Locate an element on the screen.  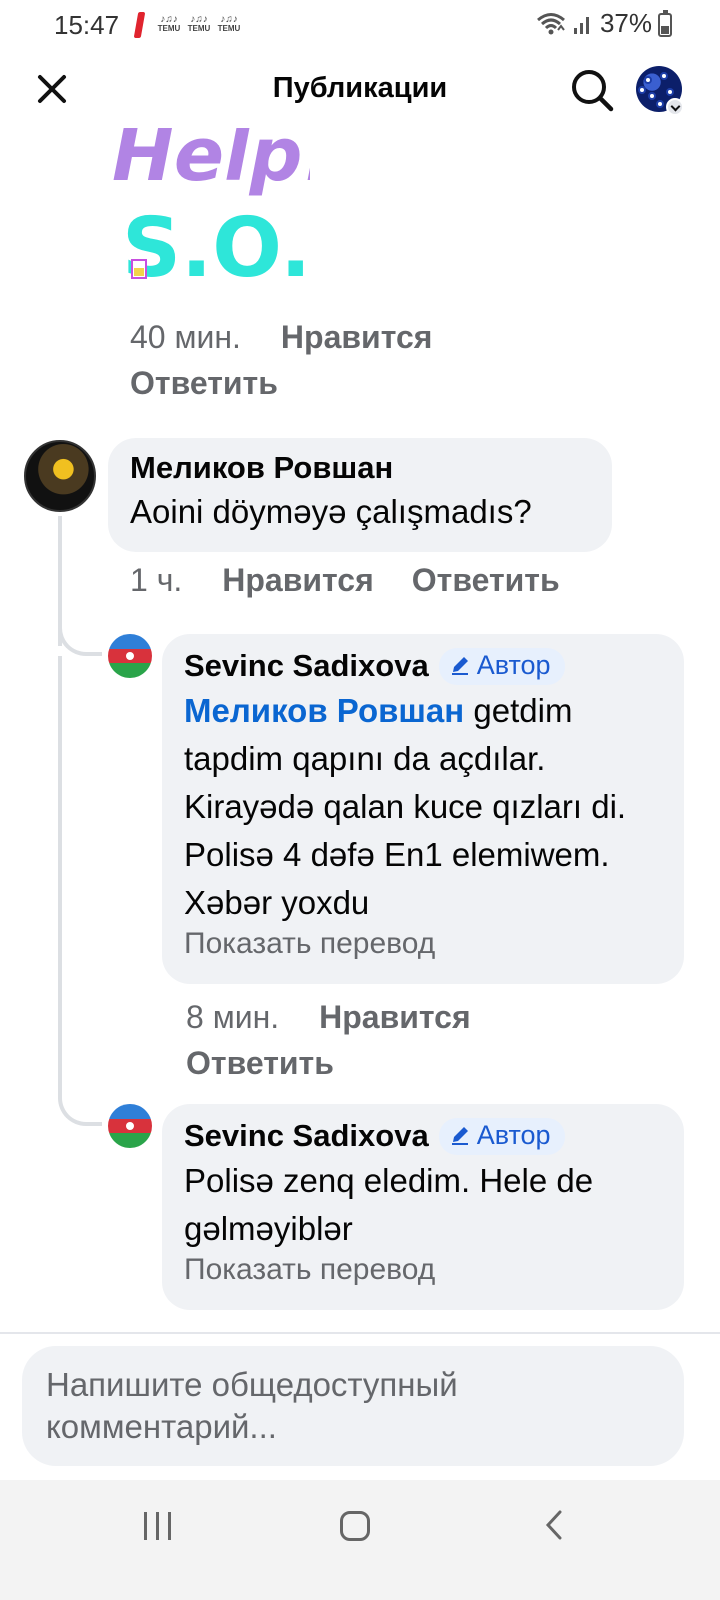
comment-meta: 8 мин. Нравится Ответить is located at coordinates (376, 1040).